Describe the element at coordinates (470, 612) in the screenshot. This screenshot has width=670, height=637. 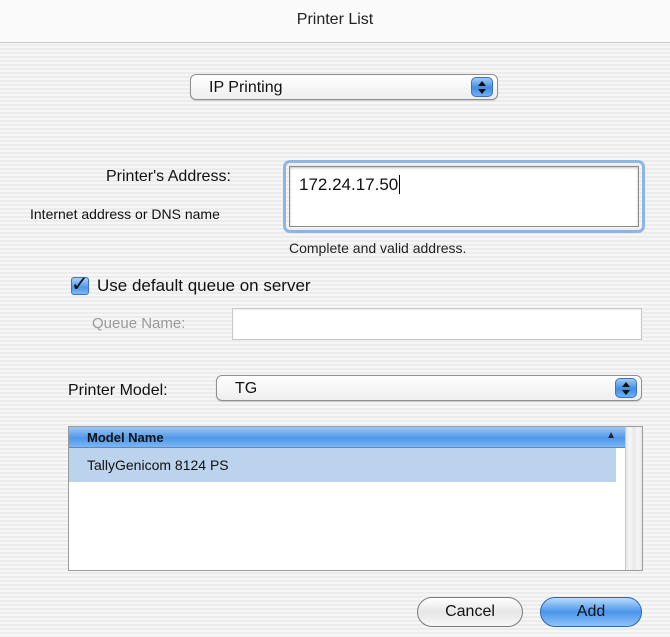
I see `cancel-button: Cancel` at that location.